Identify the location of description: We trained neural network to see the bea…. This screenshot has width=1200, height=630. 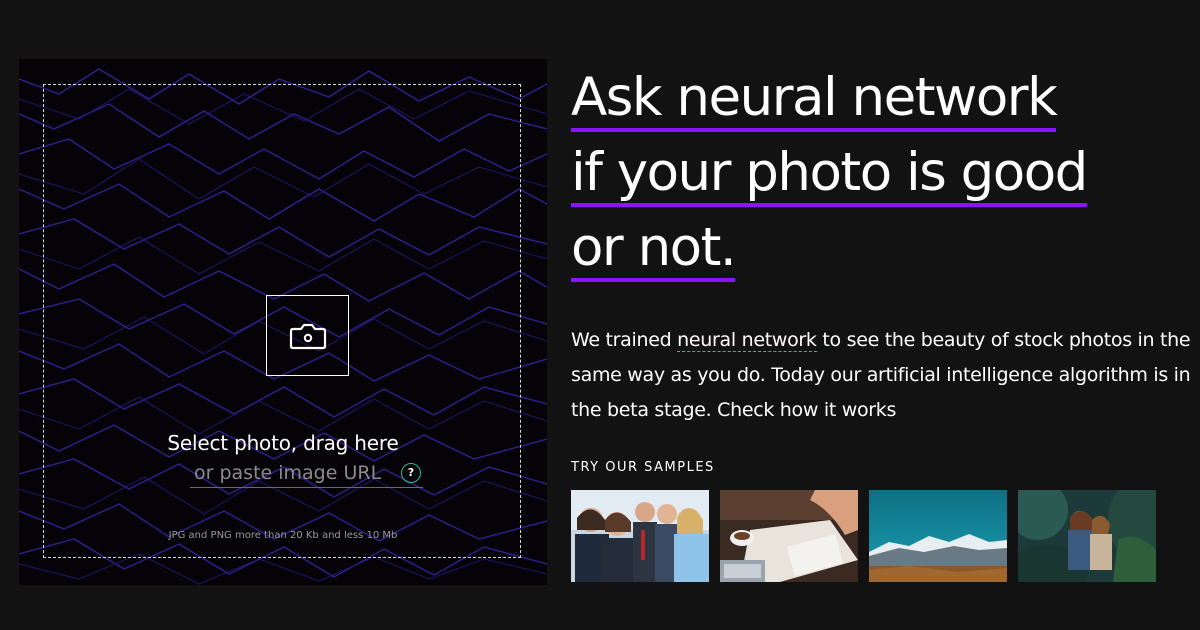
(881, 375).